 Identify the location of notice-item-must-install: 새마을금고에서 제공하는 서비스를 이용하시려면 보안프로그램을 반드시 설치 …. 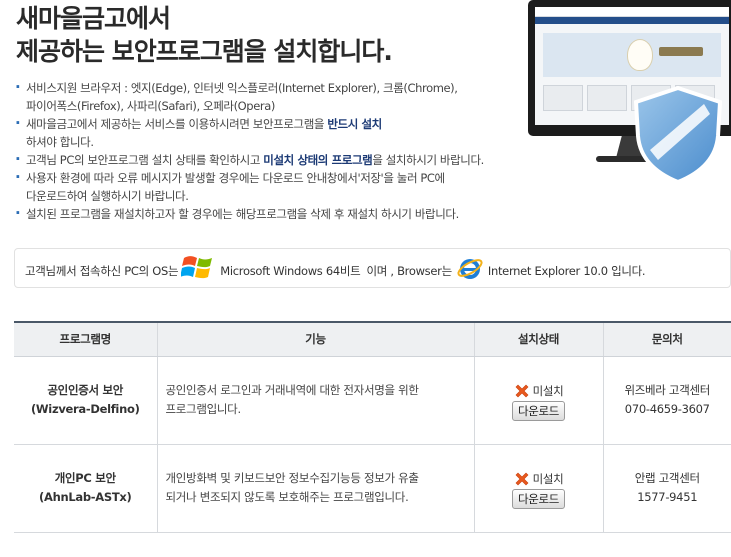
(249, 132).